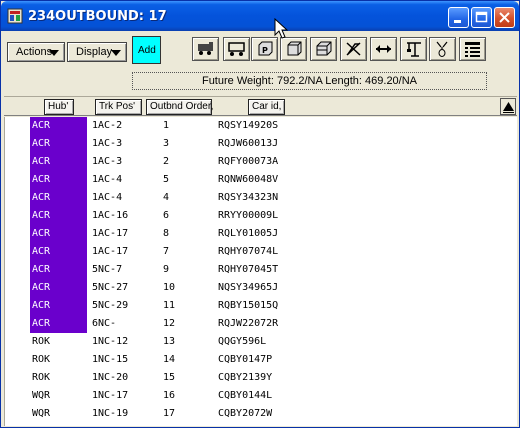  I want to click on railcar-engine-icon, so click(205, 48).